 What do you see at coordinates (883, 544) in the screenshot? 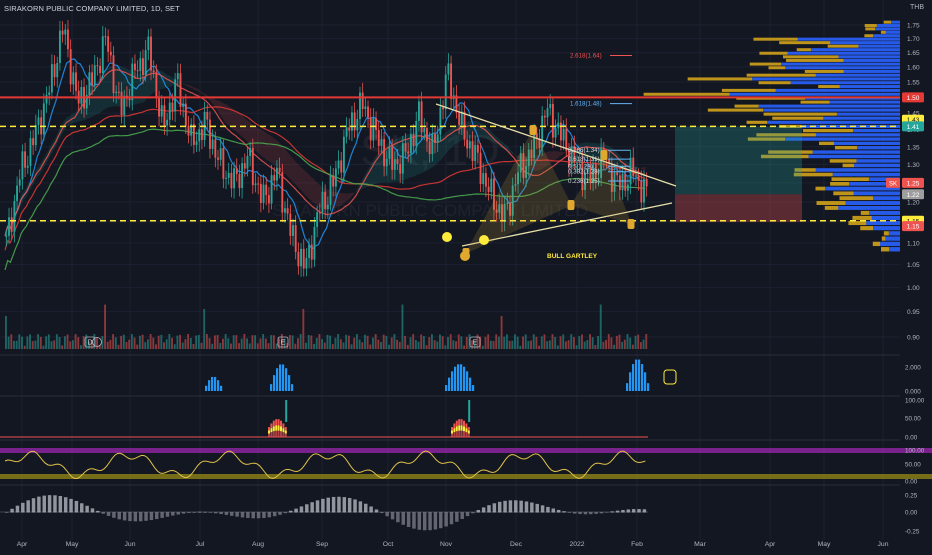
I see `x-tick-label: Jun` at bounding box center [883, 544].